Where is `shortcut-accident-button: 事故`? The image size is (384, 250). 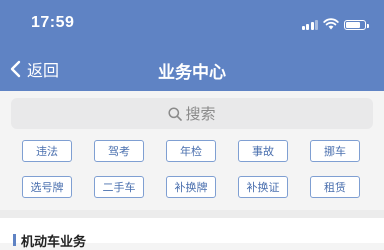 shortcut-accident-button: 事故 is located at coordinates (263, 151).